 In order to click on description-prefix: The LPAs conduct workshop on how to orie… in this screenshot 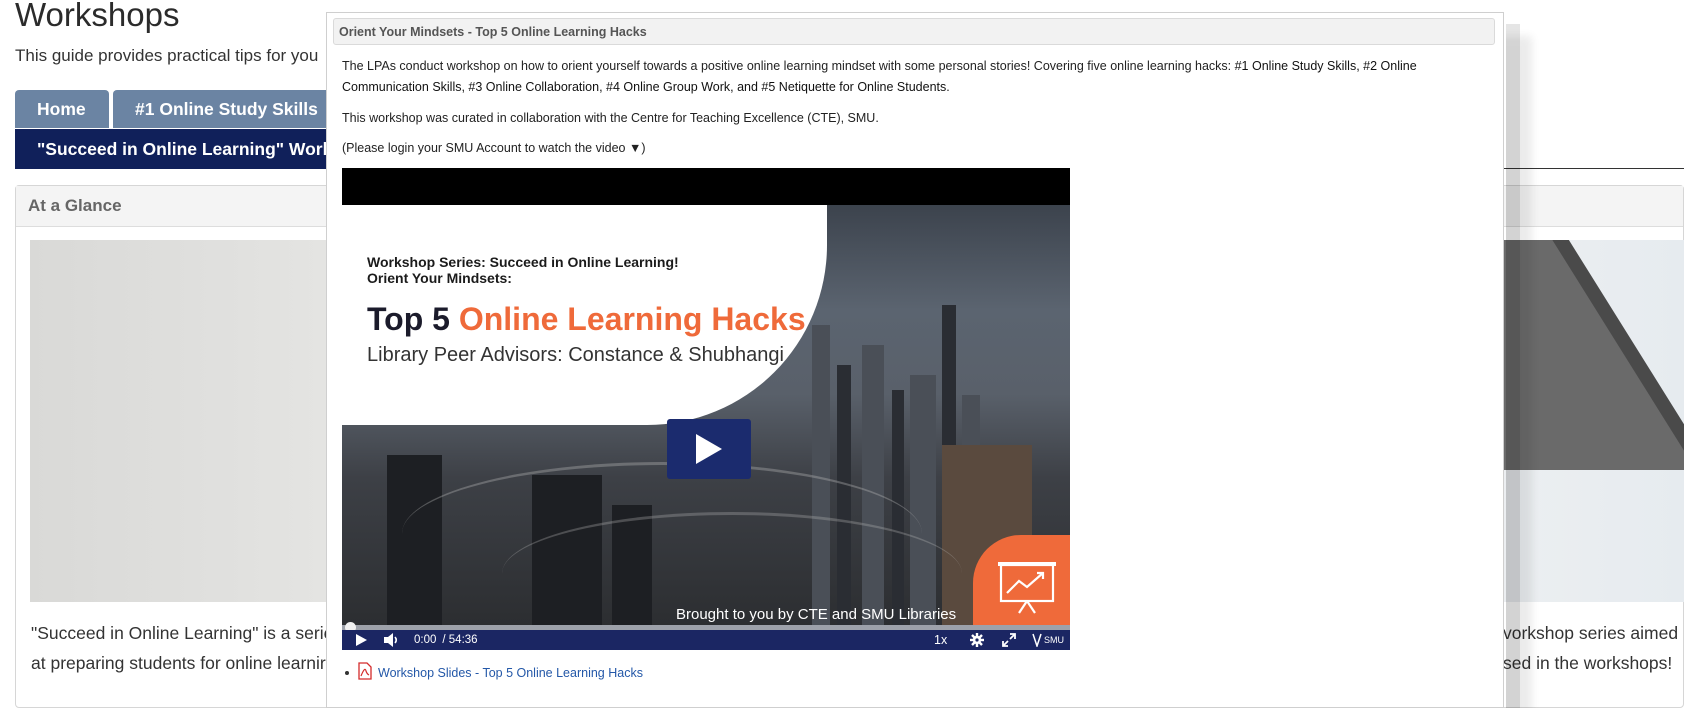, I will do `click(788, 66)`.